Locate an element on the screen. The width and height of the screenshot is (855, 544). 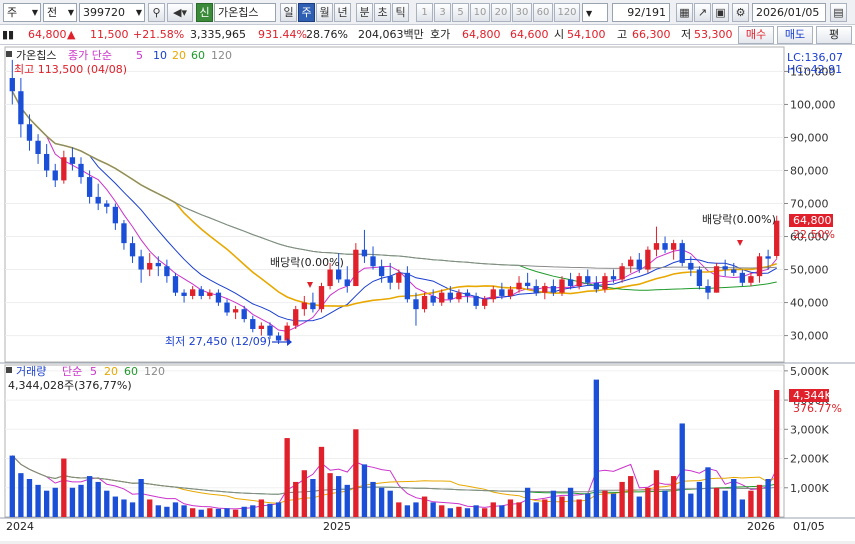
high-price: 66,300 is located at coordinates (651, 34).